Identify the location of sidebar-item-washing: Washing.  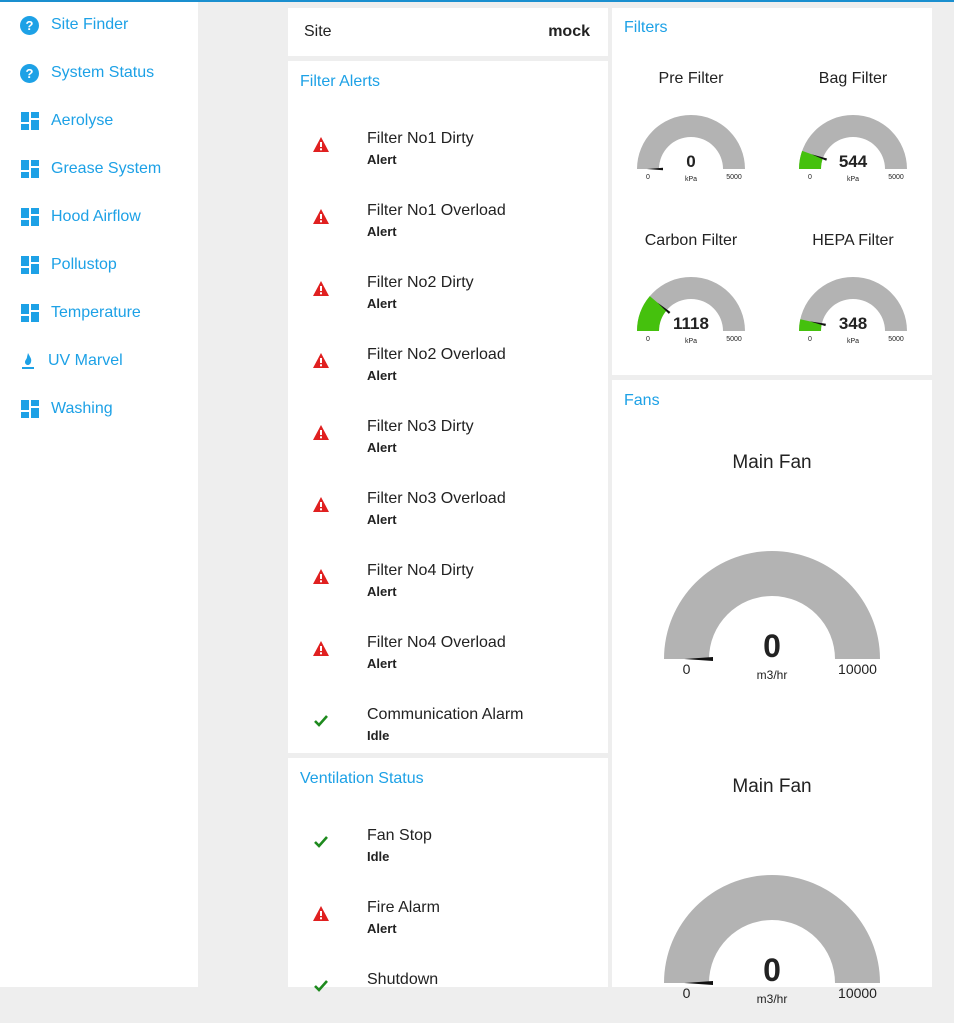
(66, 409).